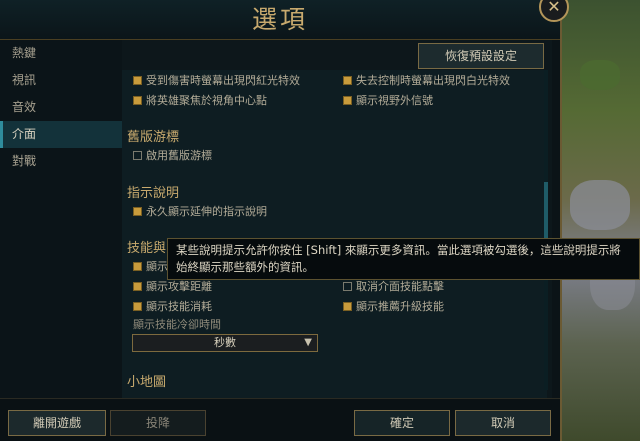 This screenshot has height=441, width=640. Describe the element at coordinates (57, 423) in the screenshot. I see `exit-game-button: 離開遊戲` at that location.